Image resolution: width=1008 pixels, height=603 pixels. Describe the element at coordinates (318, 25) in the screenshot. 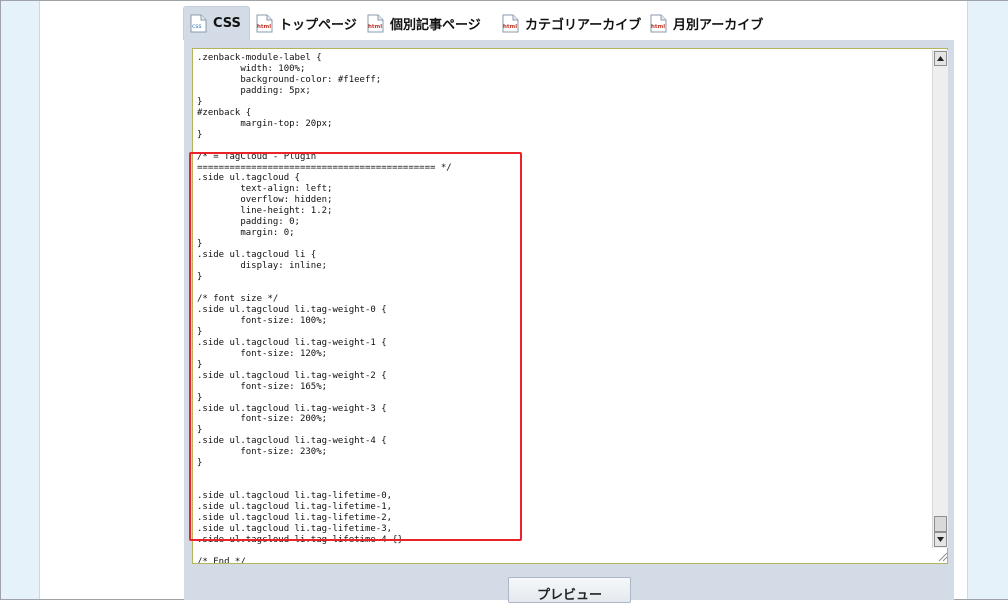

I see `tab-top-page-label: トップページ` at that location.